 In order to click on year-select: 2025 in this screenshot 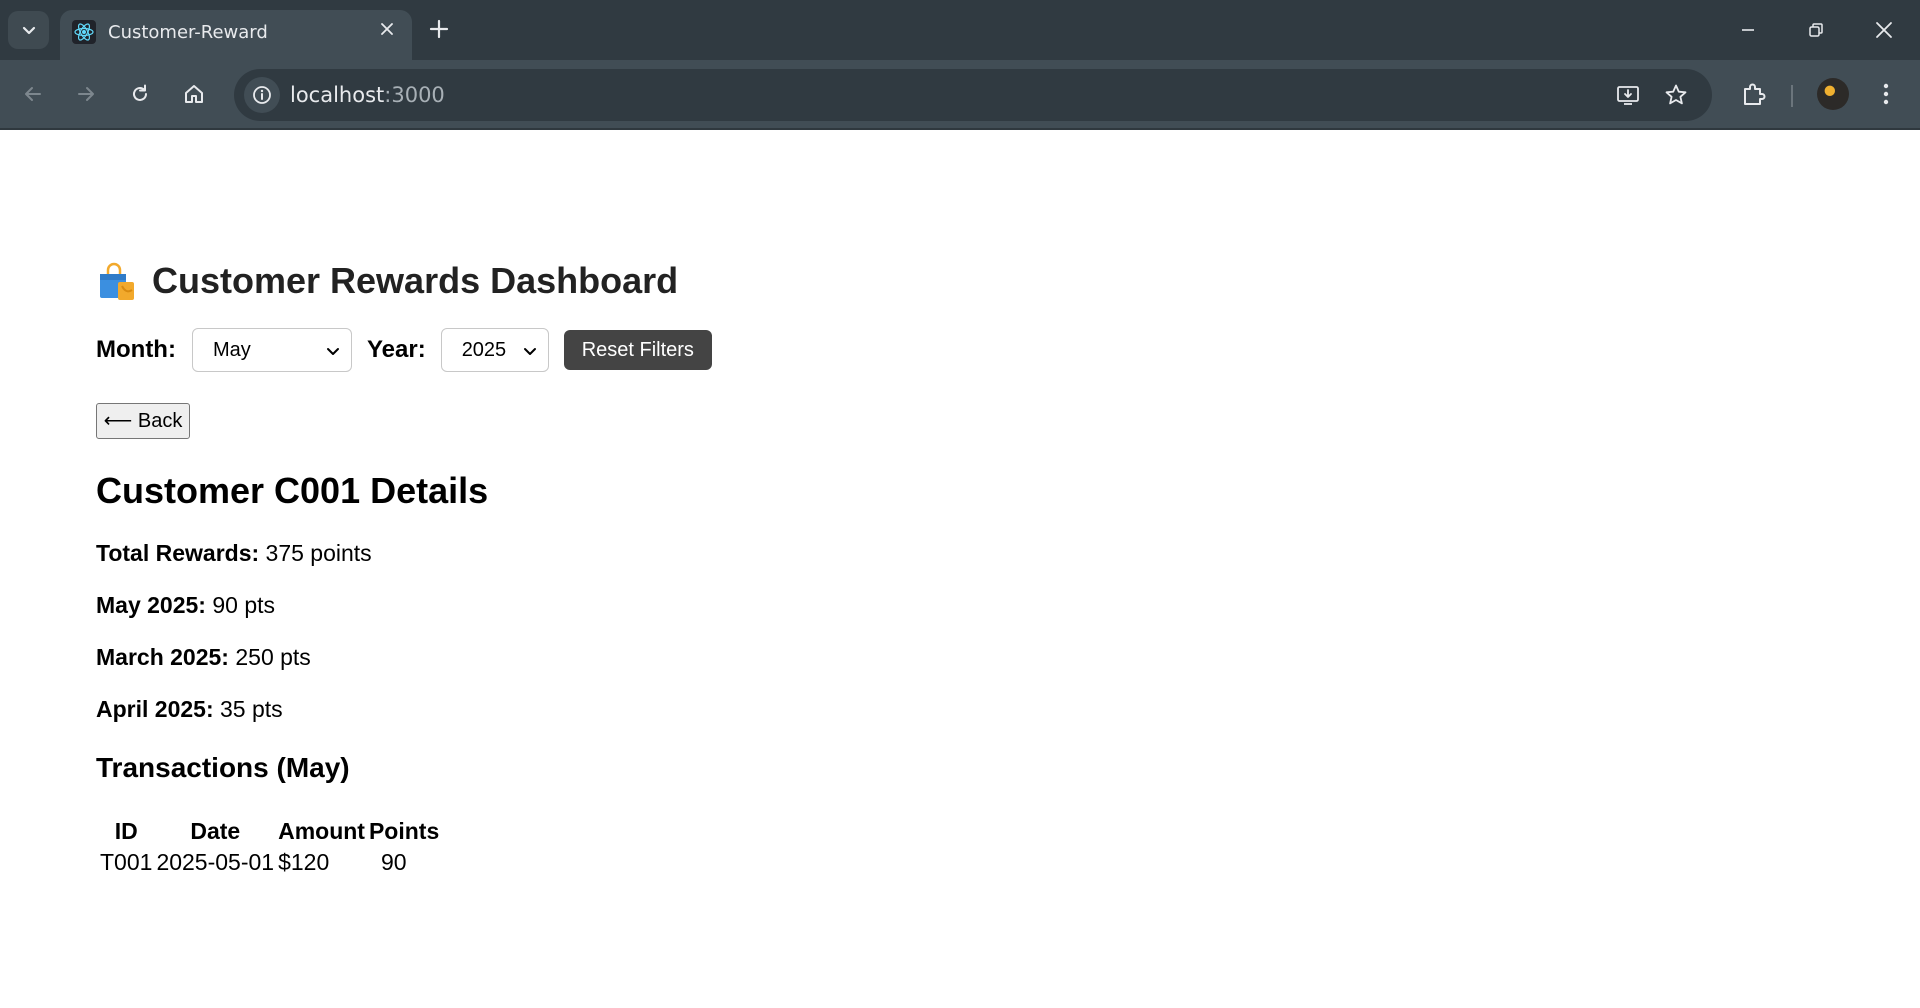, I will do `click(494, 350)`.